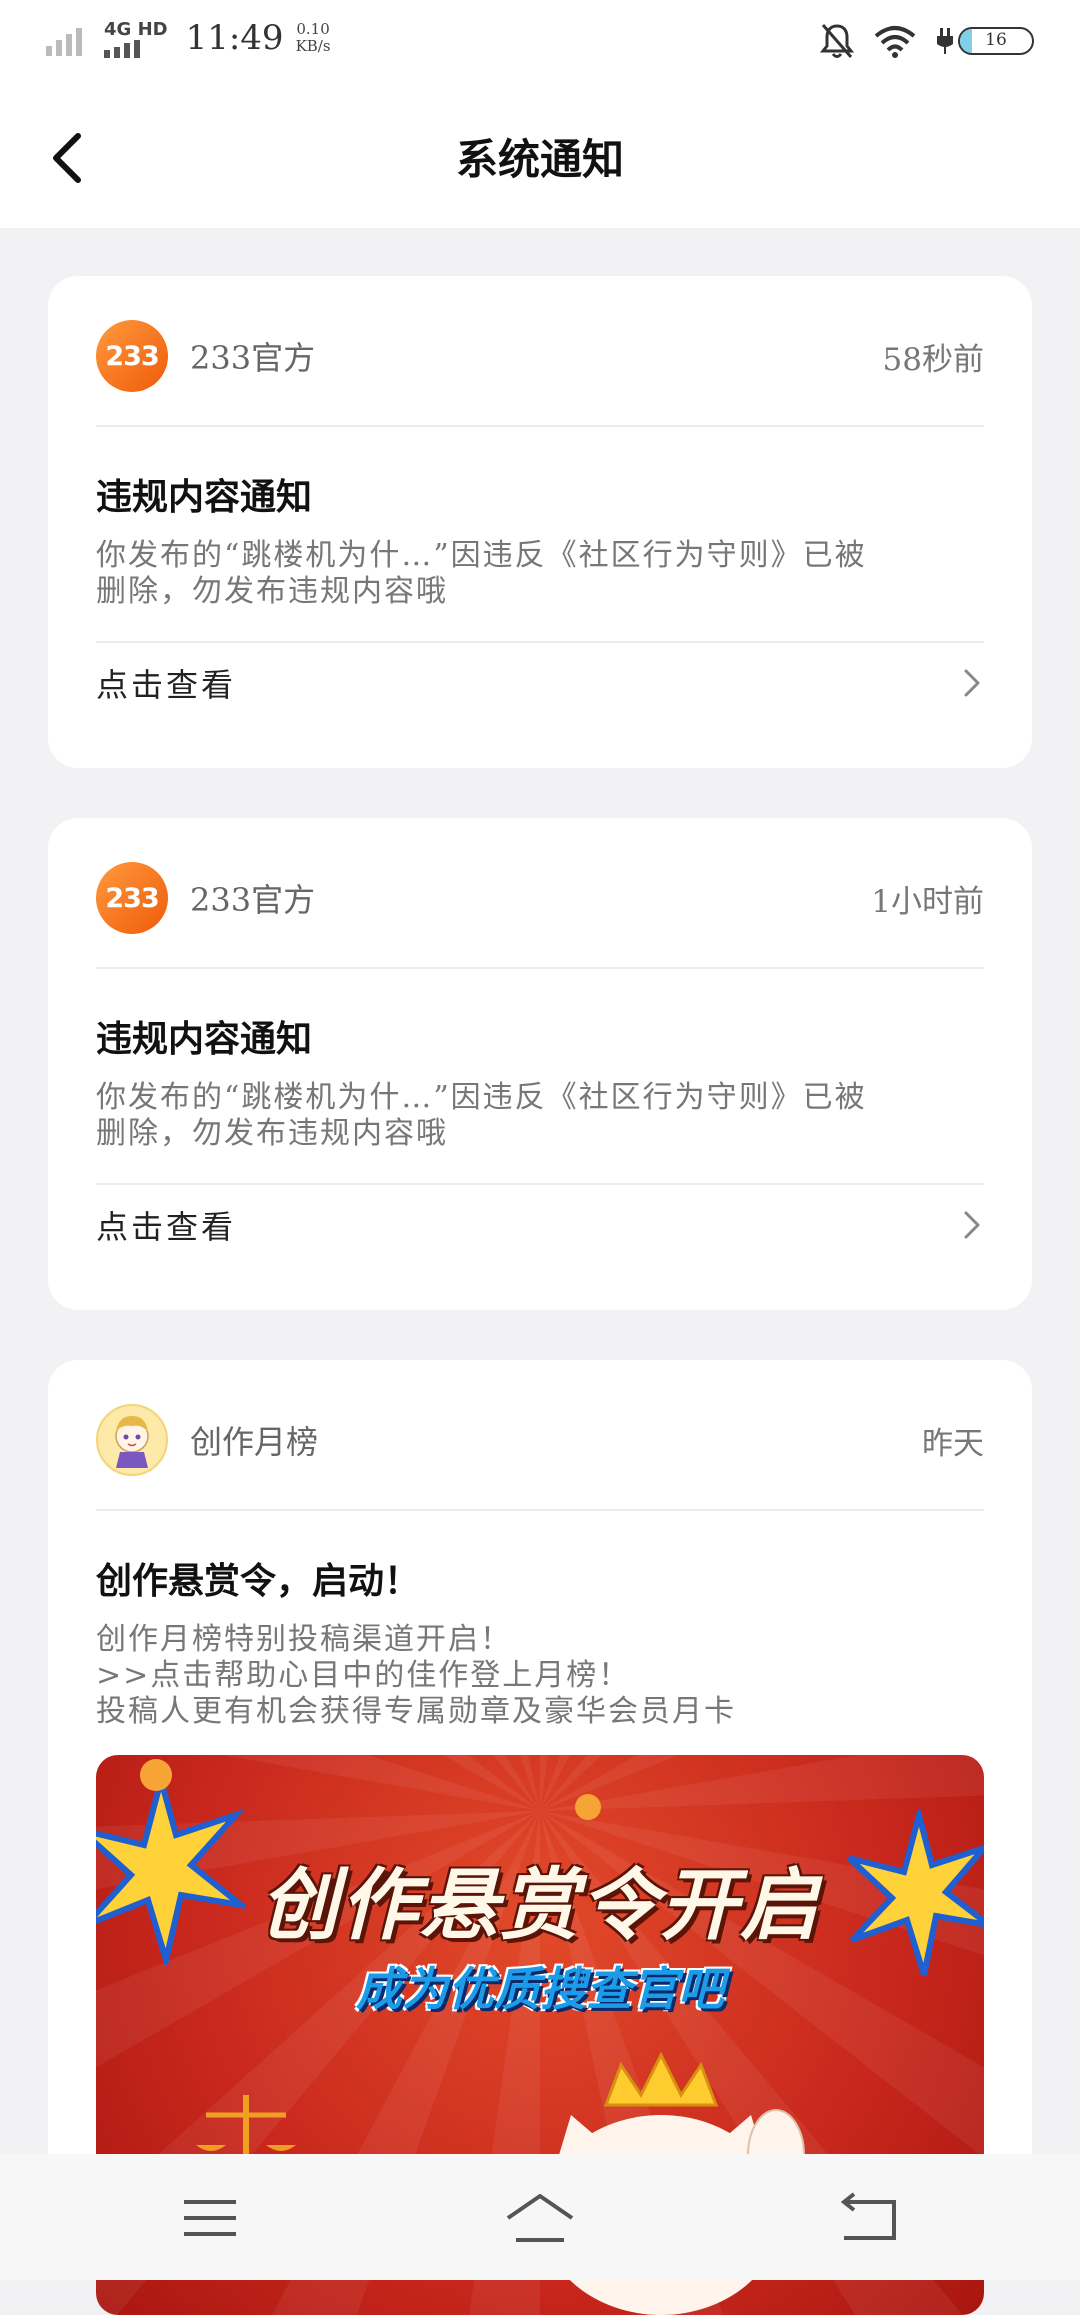 Image resolution: width=1080 pixels, height=2315 pixels. I want to click on network-rate: 0.10 KB/s, so click(313, 37).